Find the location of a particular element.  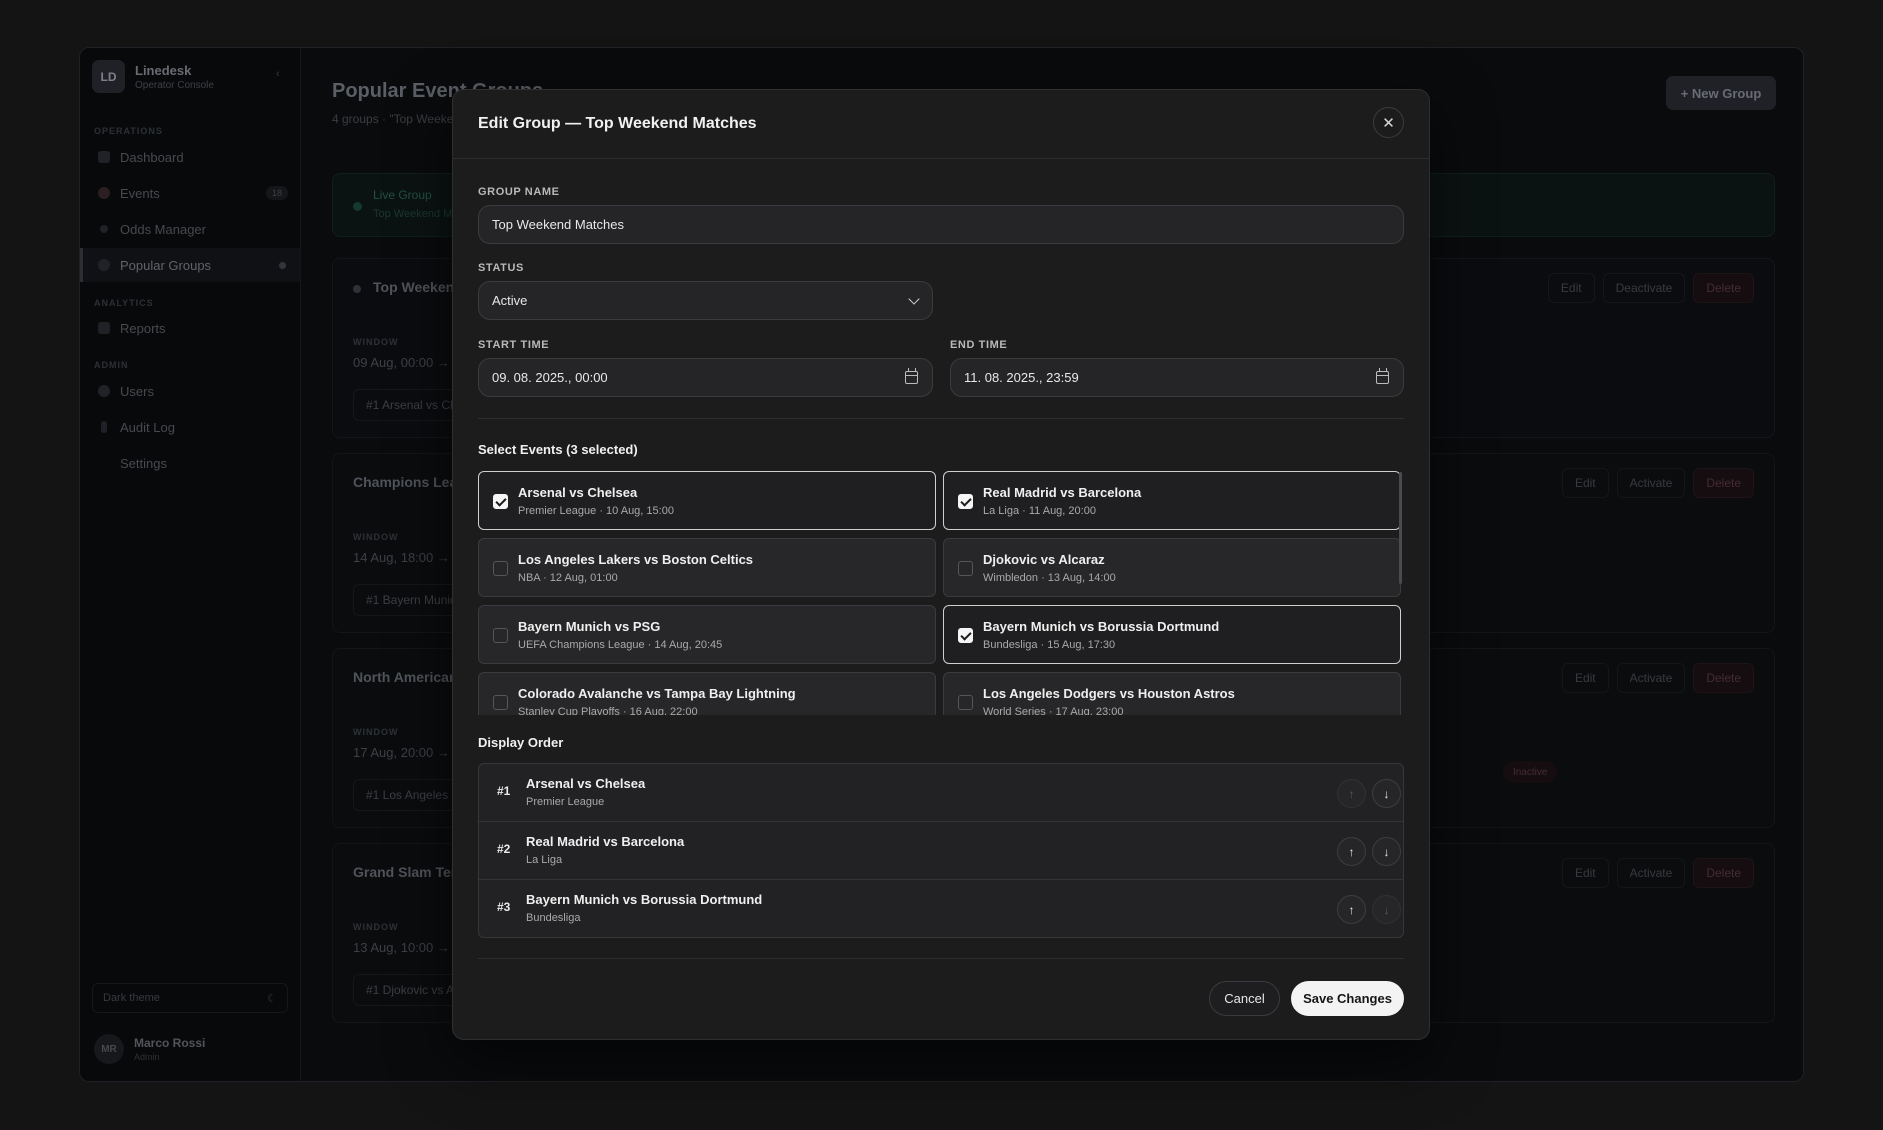

status-select: Active is located at coordinates (705, 300).